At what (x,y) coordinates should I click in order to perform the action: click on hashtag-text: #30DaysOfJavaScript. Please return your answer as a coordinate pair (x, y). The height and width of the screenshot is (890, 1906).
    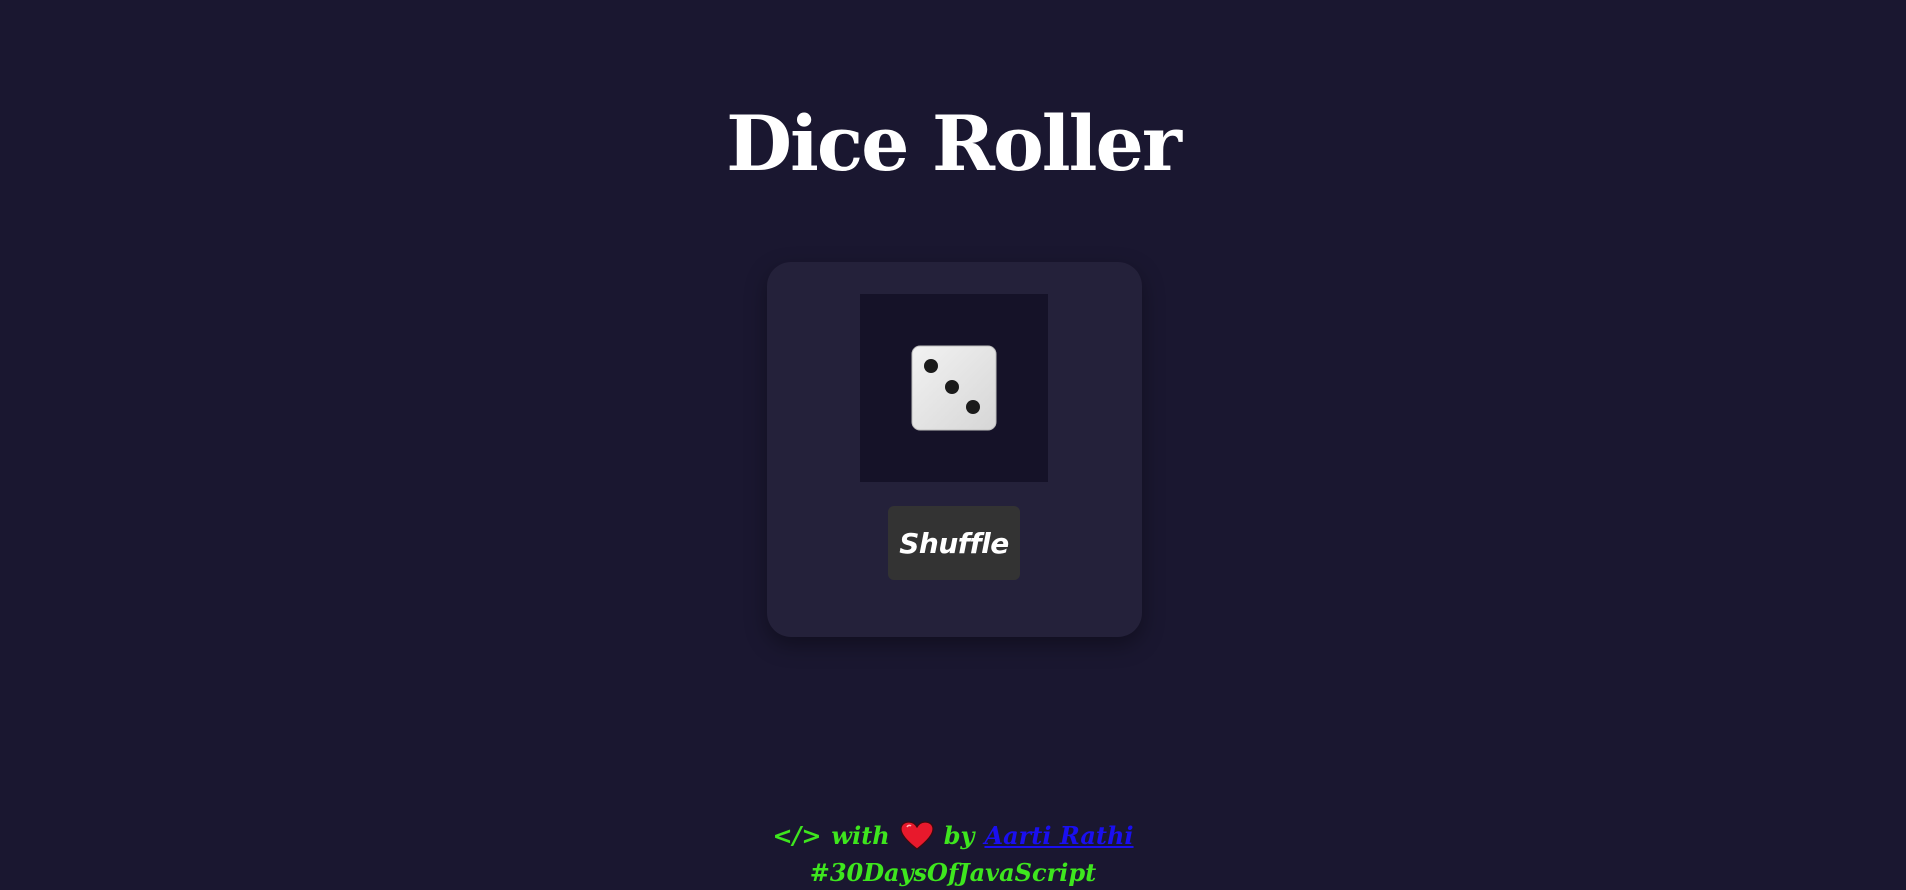
    Looking at the image, I should click on (953, 872).